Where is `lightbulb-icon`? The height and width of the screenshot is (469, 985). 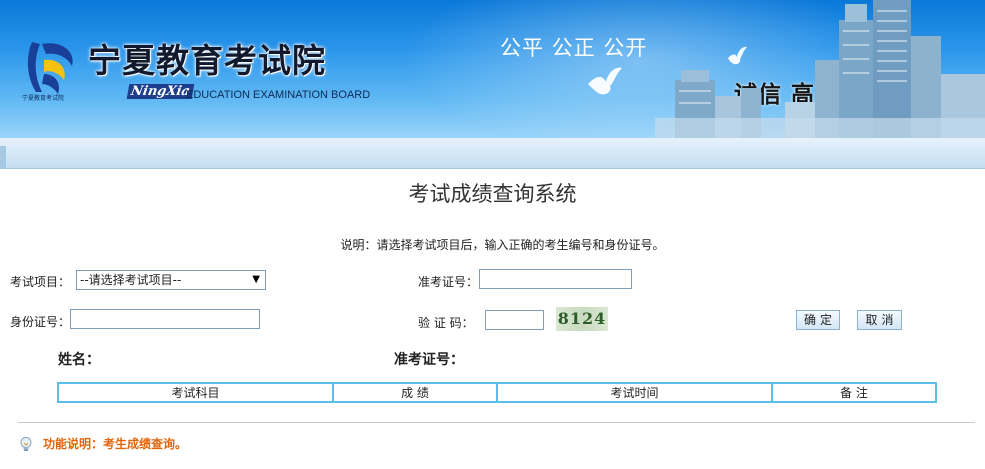 lightbulb-icon is located at coordinates (26, 444).